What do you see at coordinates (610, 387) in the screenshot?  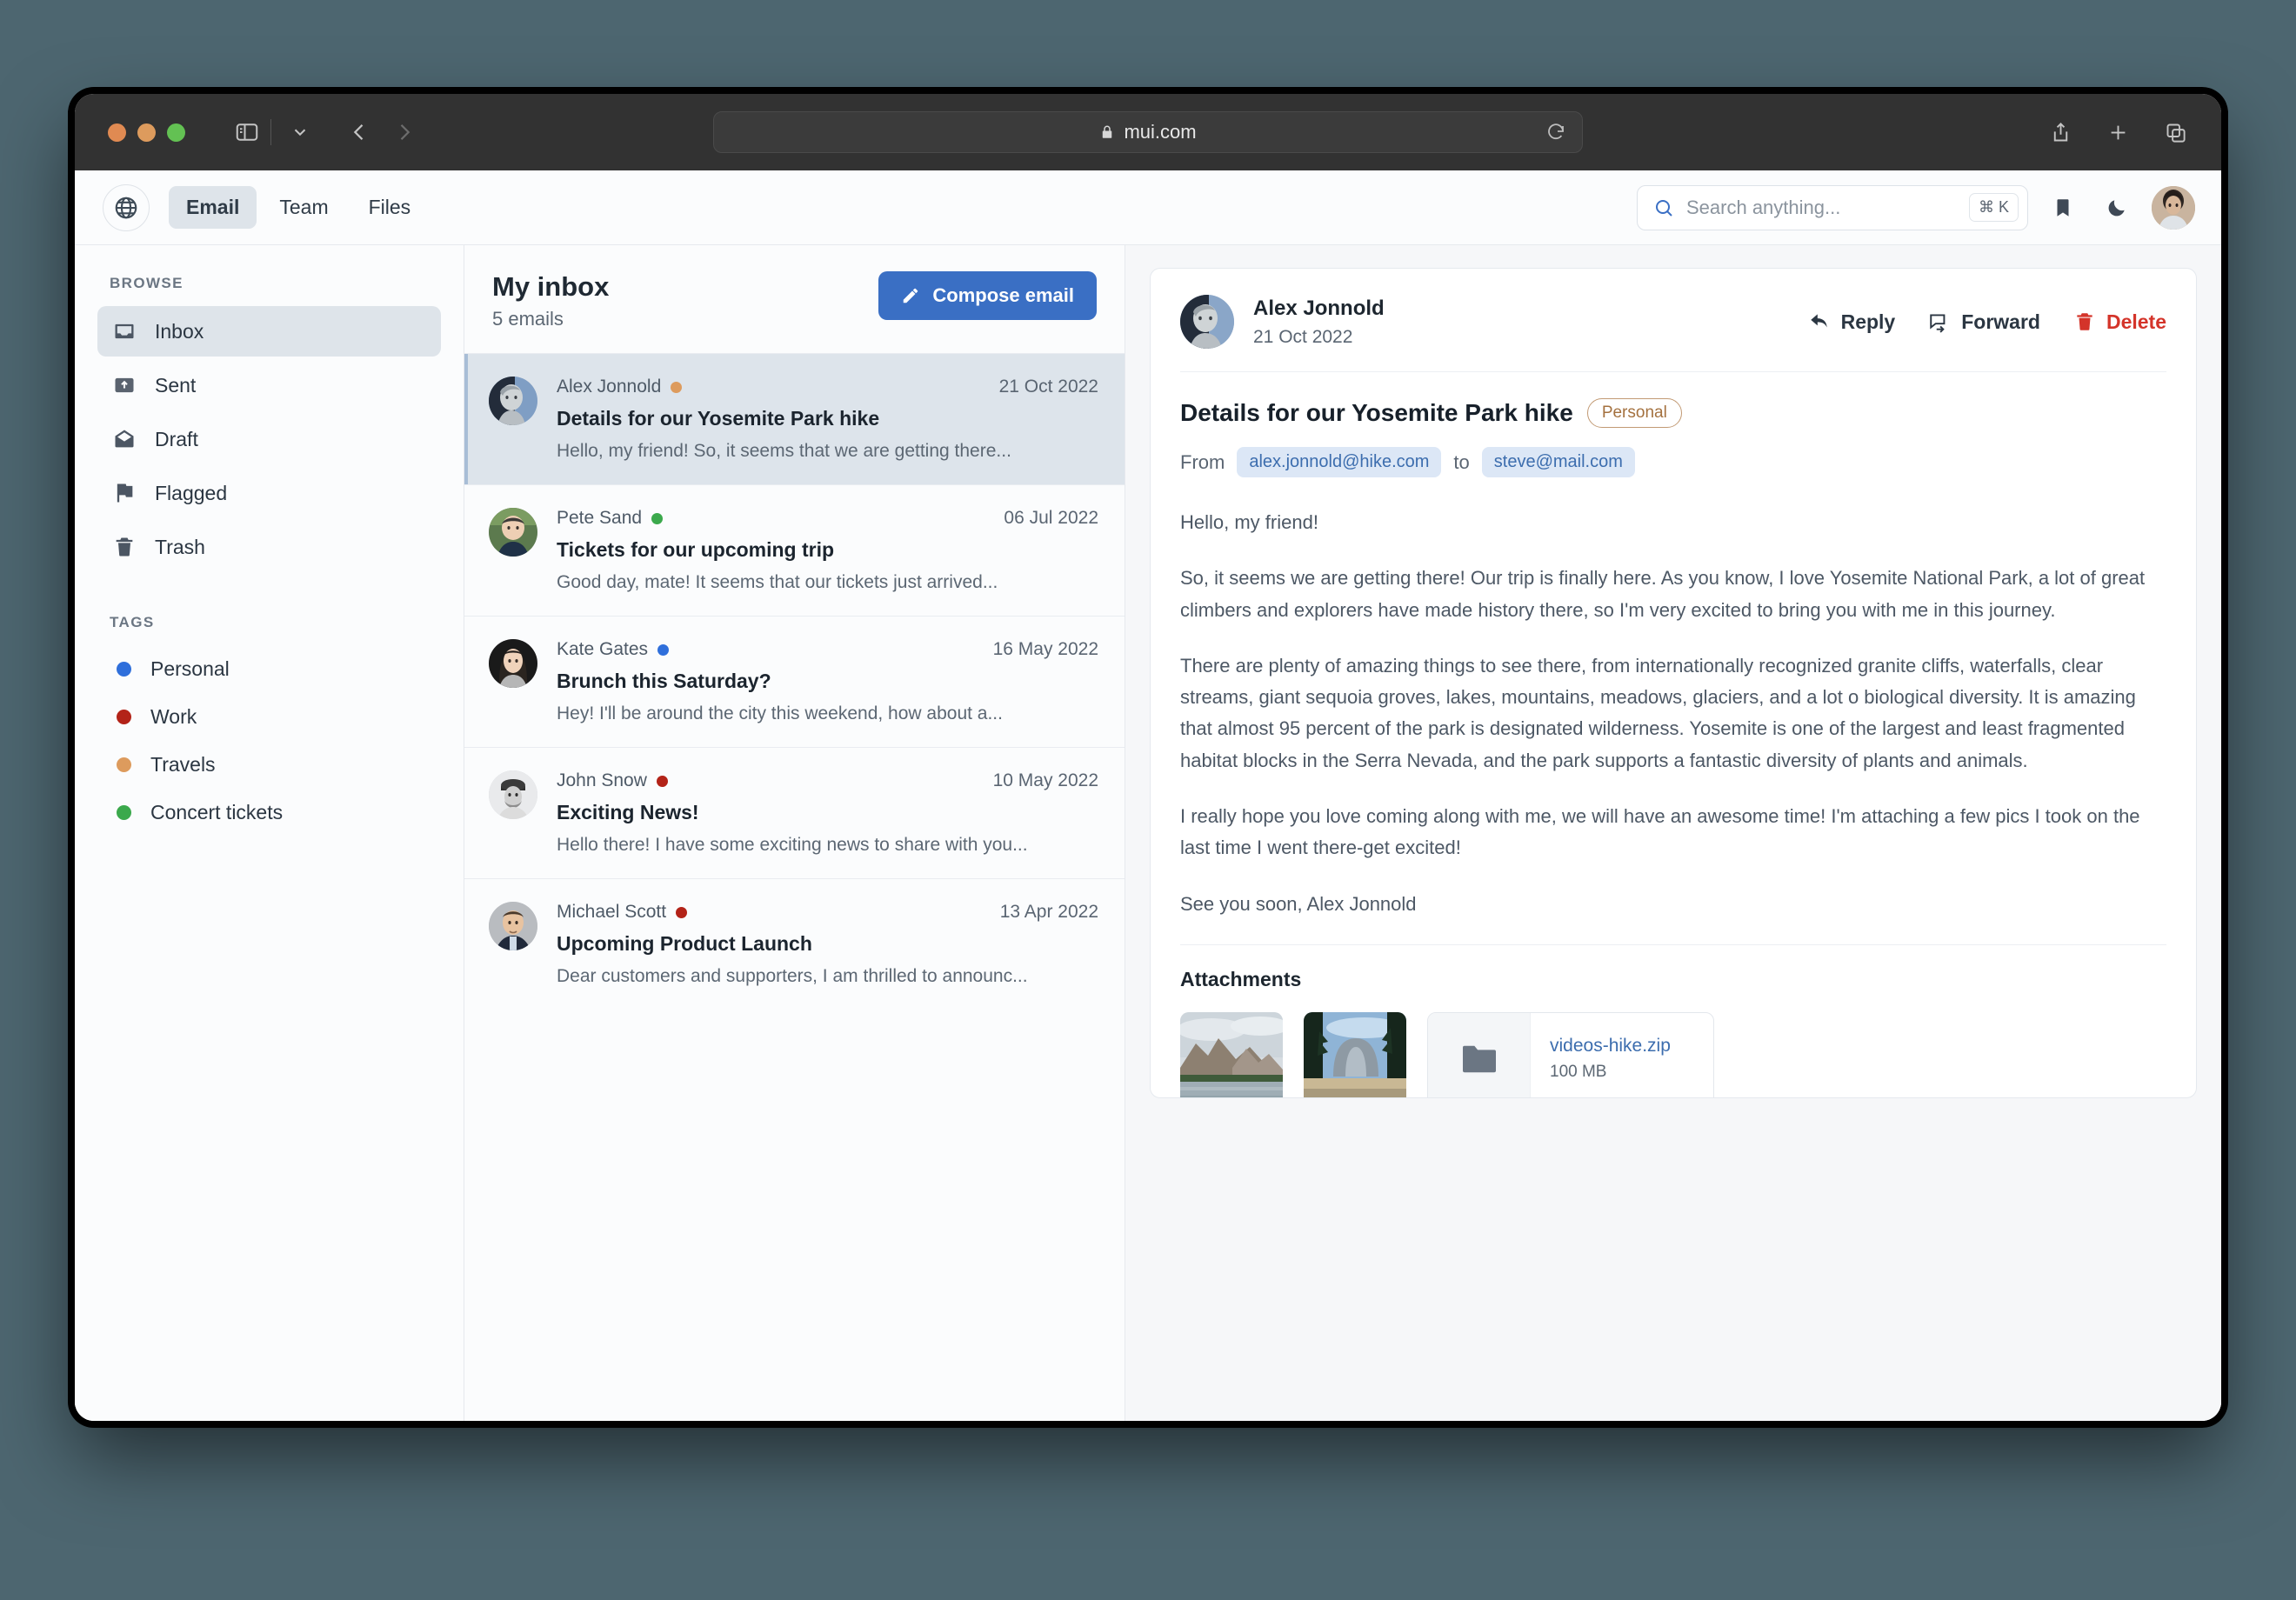 I see `email-sender: Alex Jonnold` at bounding box center [610, 387].